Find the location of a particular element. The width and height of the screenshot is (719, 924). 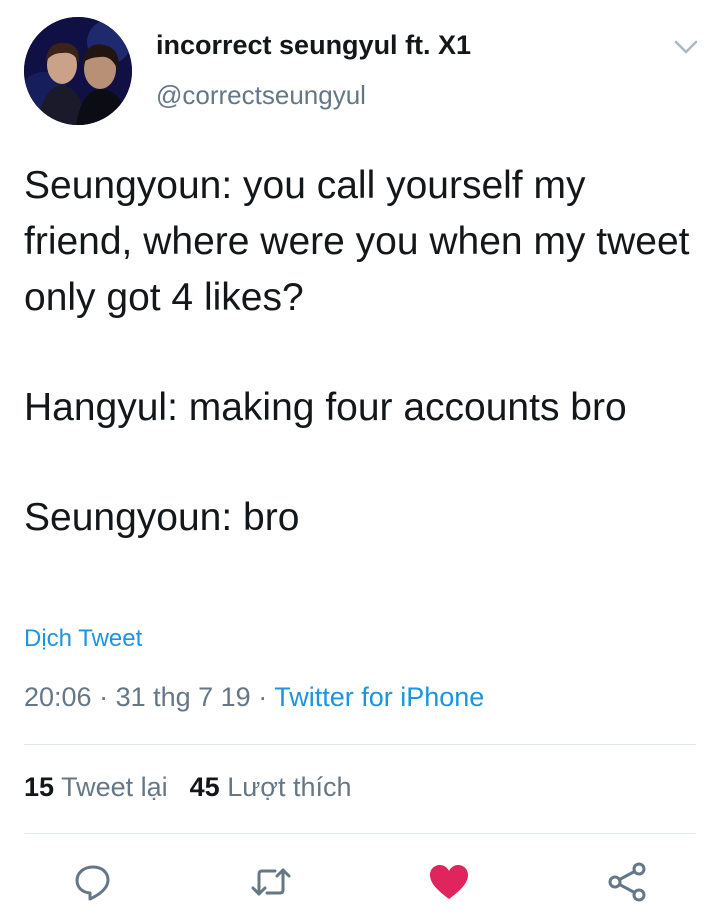

tweet-paragraph: Hangyul: making four accounts bro is located at coordinates (325, 407).